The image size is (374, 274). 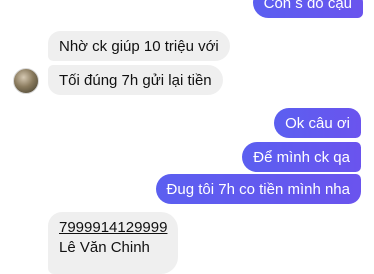 I want to click on message-text: Nhờ ck giúp 10 triệu với, so click(x=139, y=46).